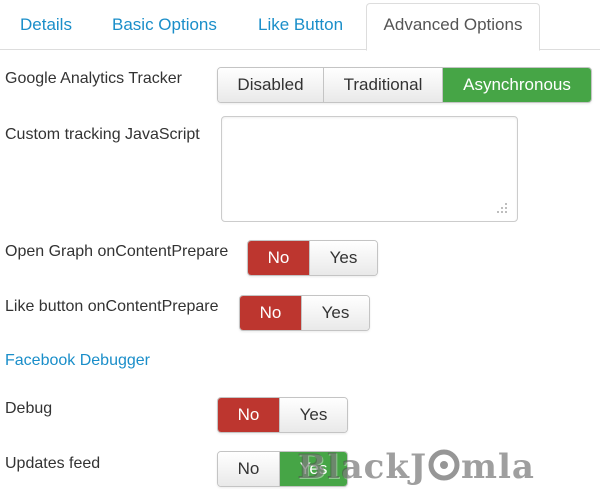 The width and height of the screenshot is (600, 496). I want to click on like-prepare-label: Like button onContentPrepare, so click(112, 306).